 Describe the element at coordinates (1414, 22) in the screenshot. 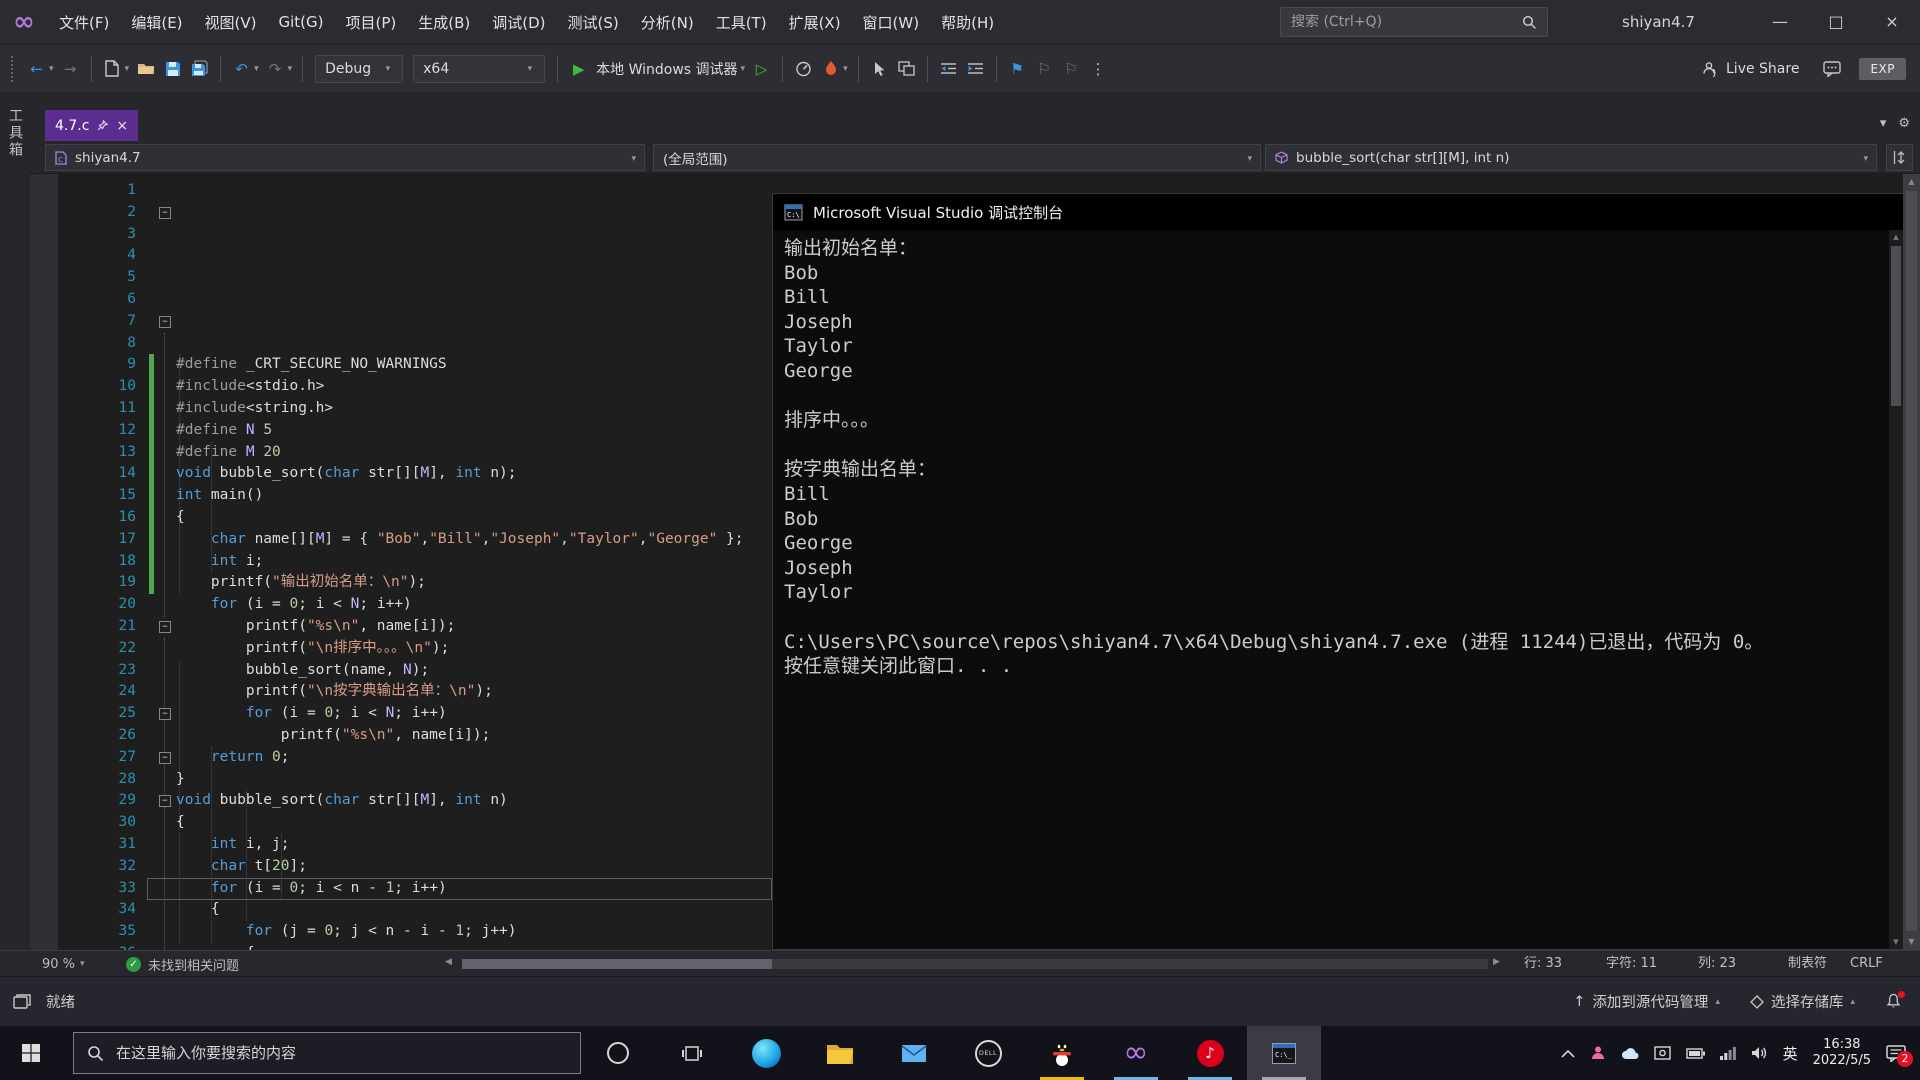

I see `quick-search-box` at that location.